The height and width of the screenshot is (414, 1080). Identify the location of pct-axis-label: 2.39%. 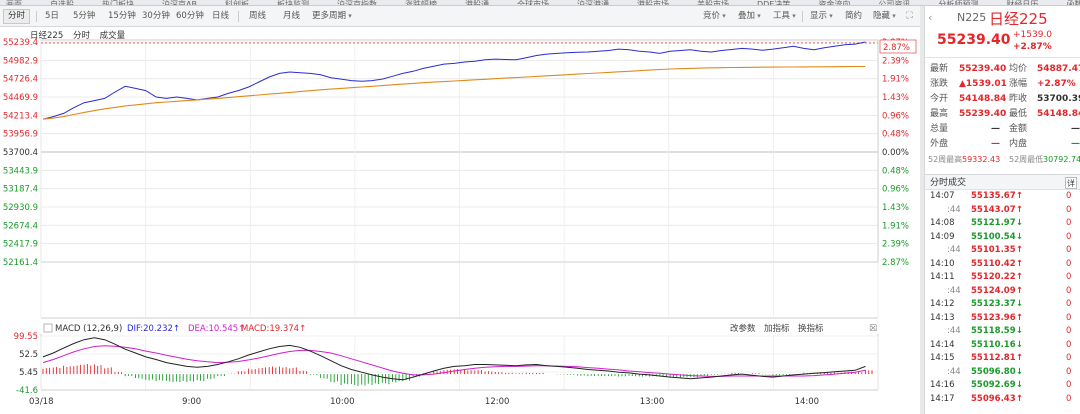
(895, 61).